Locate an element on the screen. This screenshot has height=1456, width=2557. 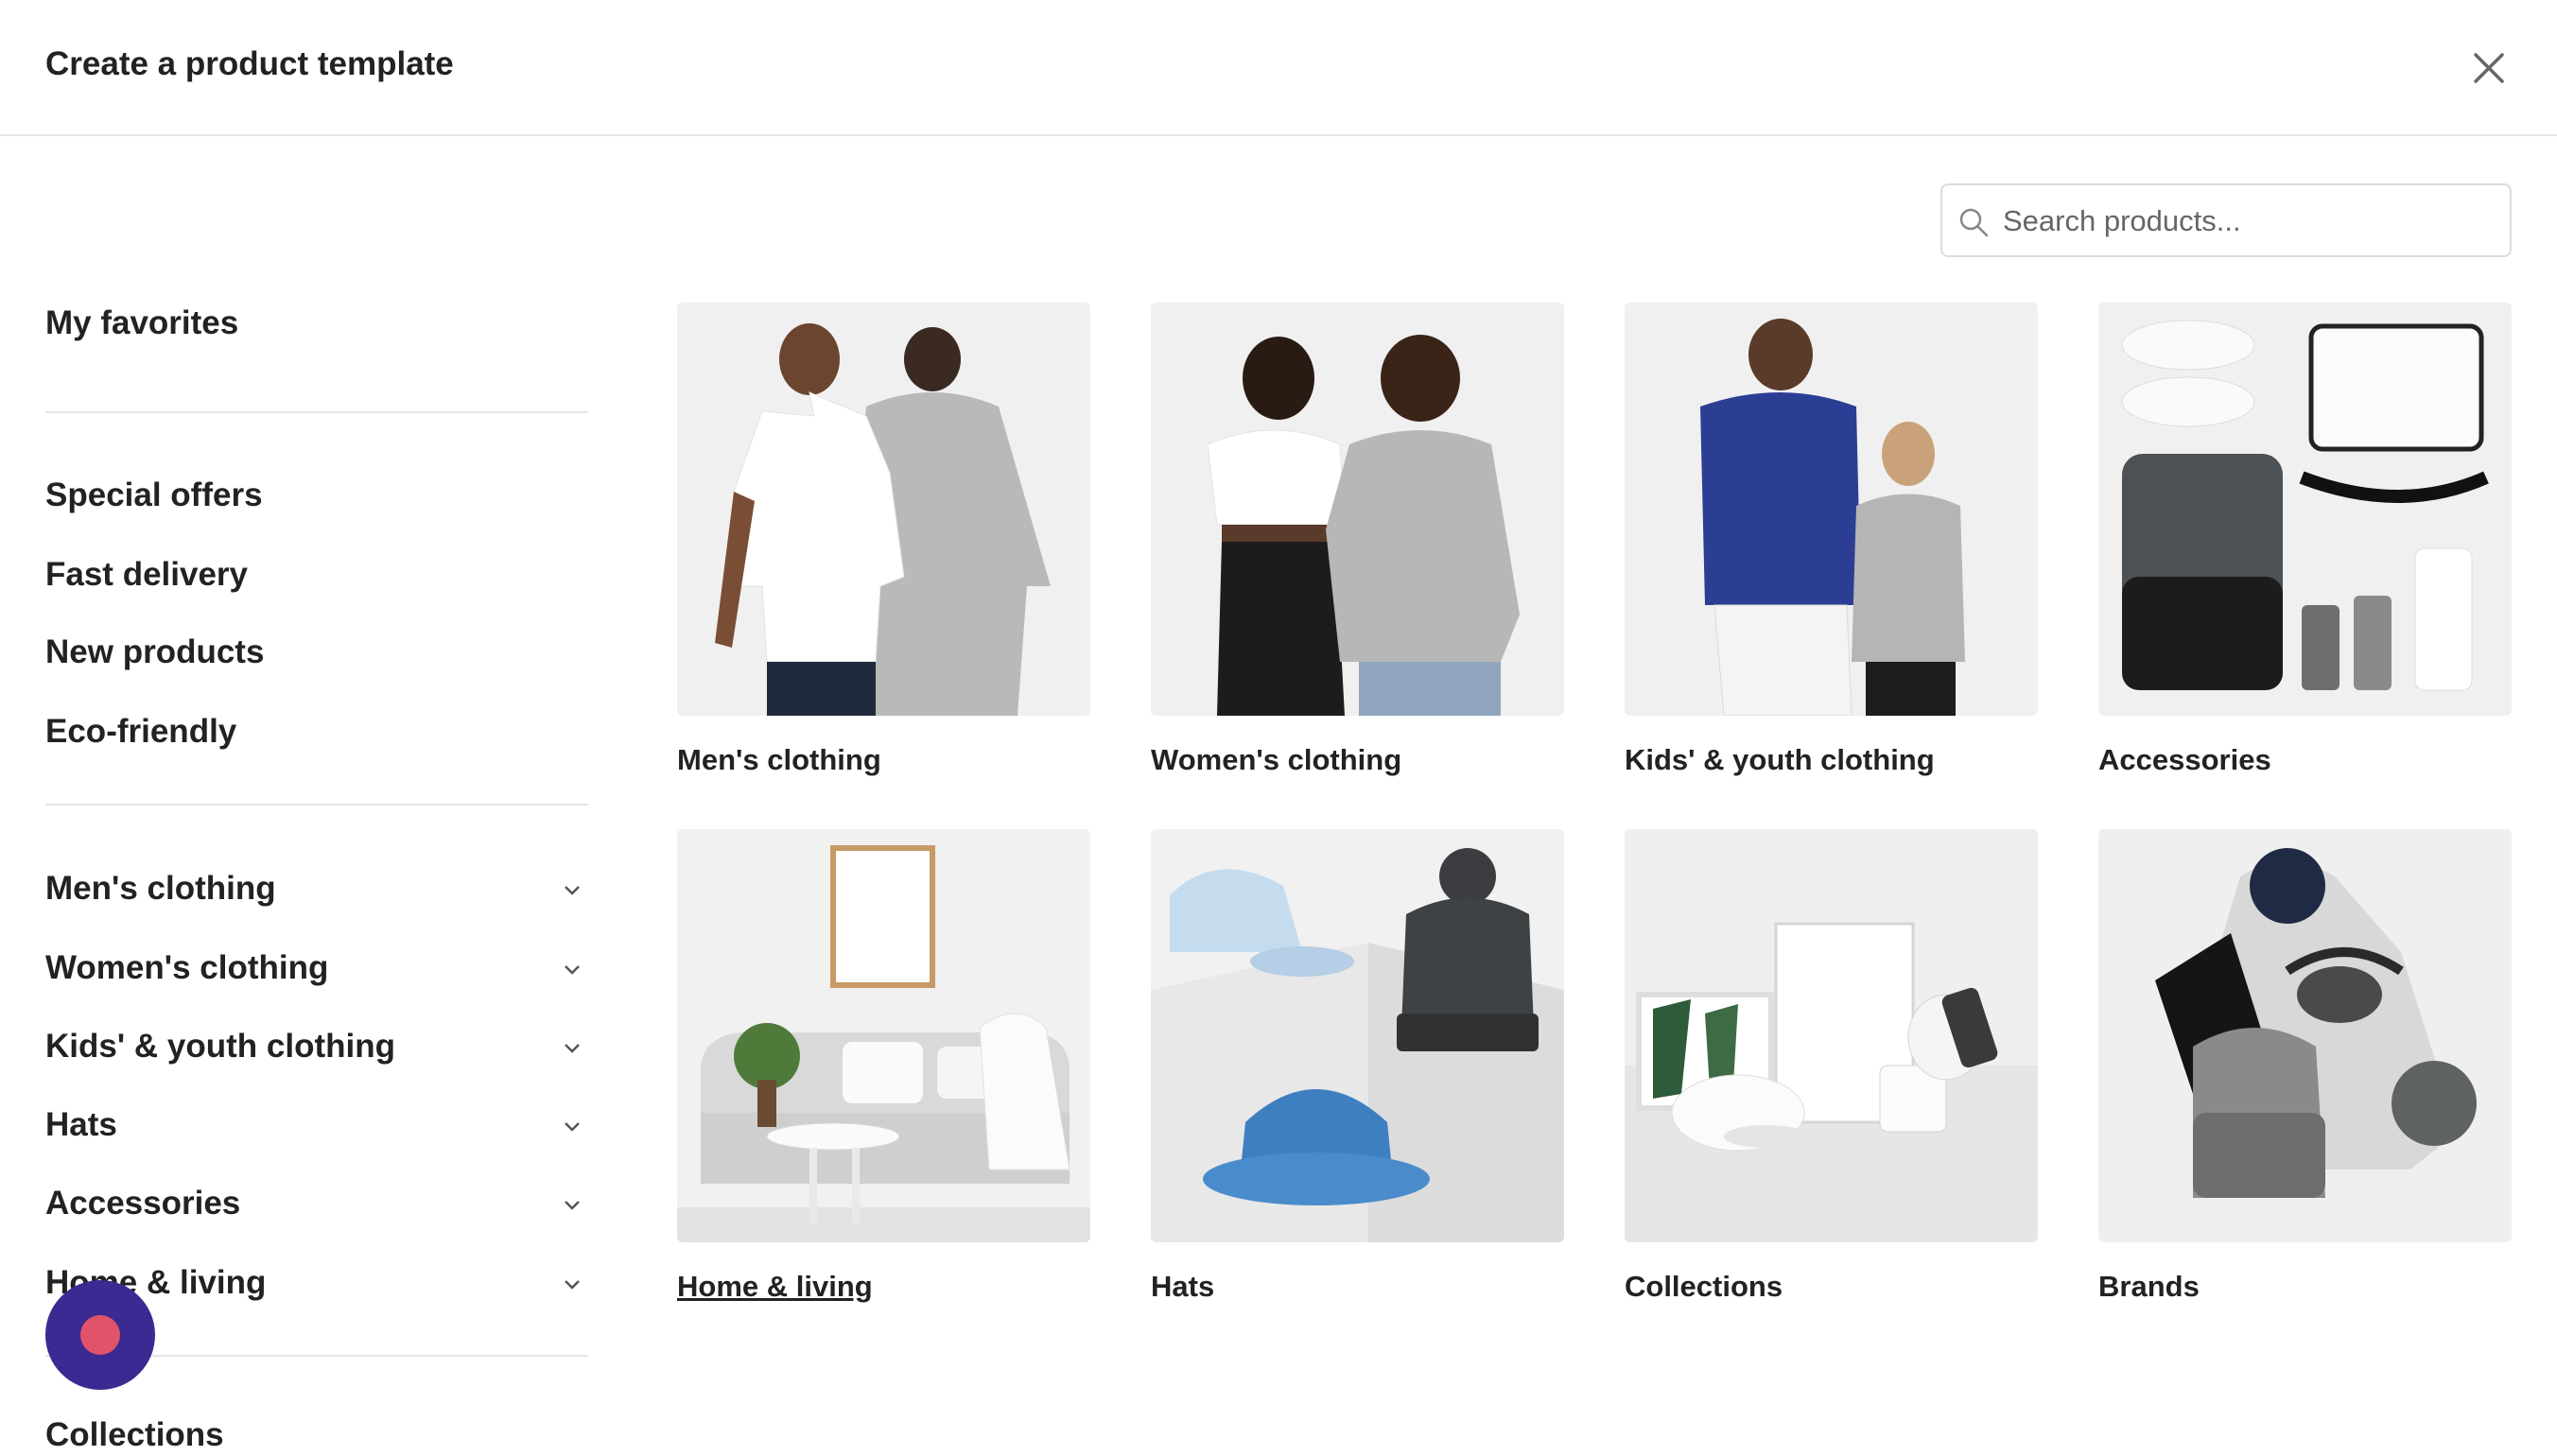
sidebar-item-special-offers: Special offers is located at coordinates (154, 495).